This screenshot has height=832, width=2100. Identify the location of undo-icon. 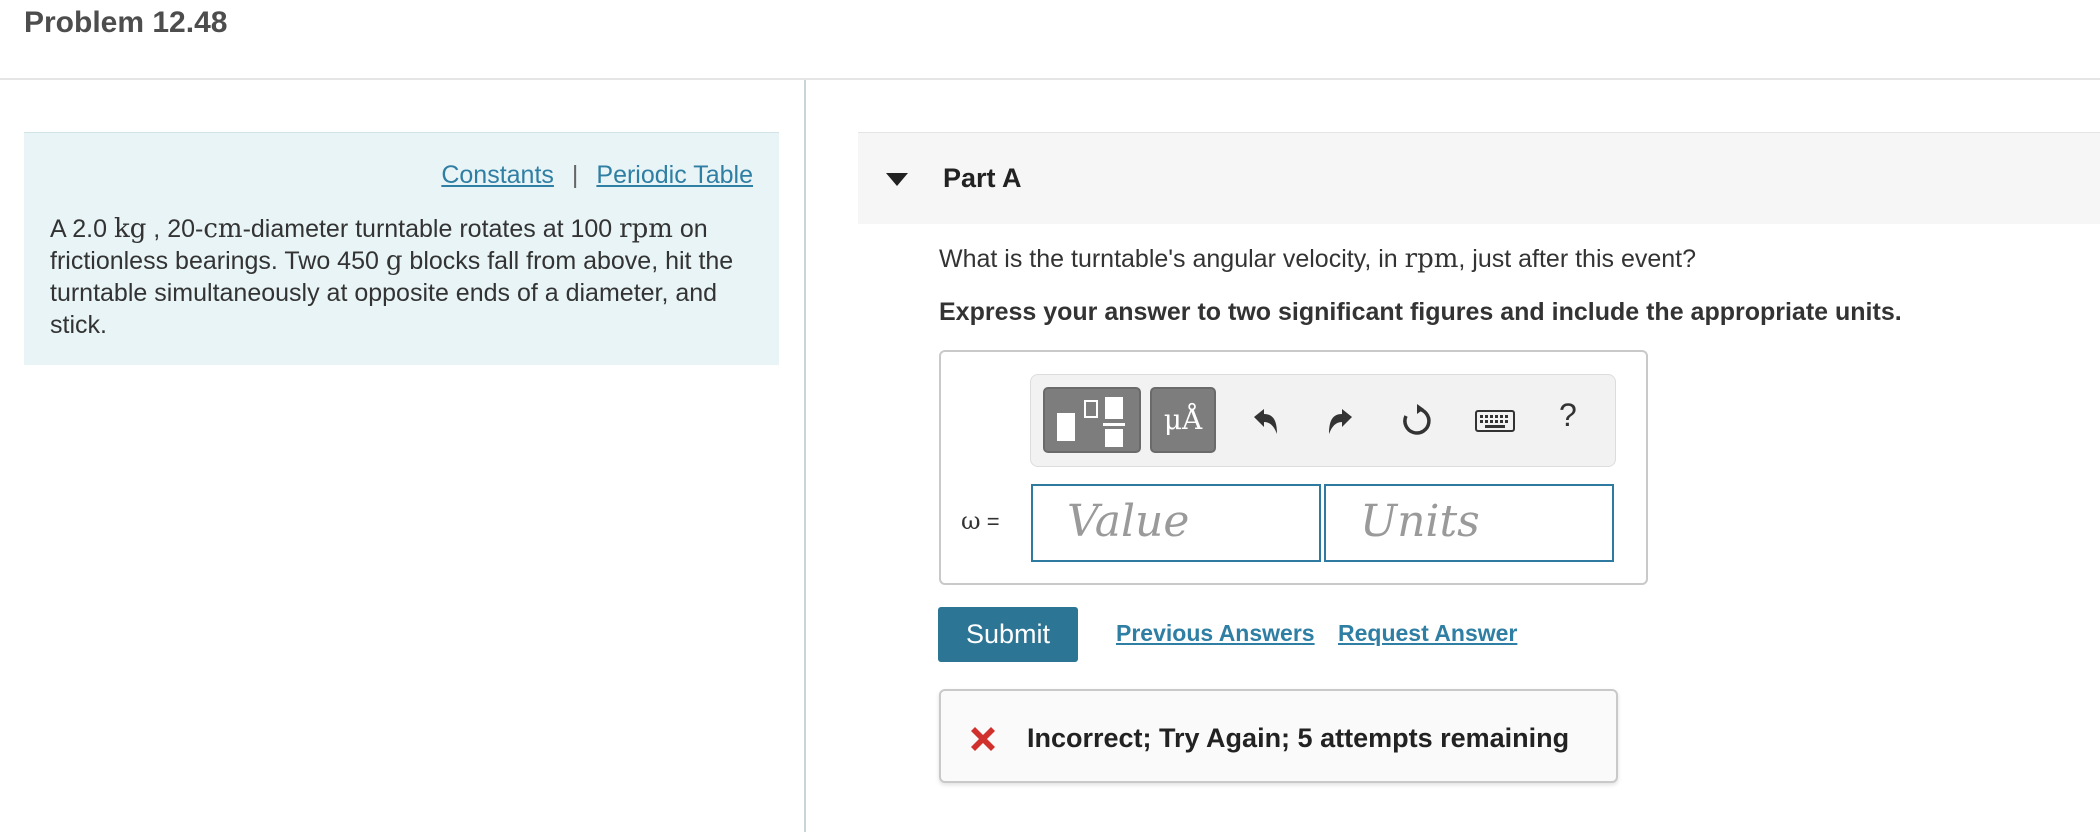
(1265, 421).